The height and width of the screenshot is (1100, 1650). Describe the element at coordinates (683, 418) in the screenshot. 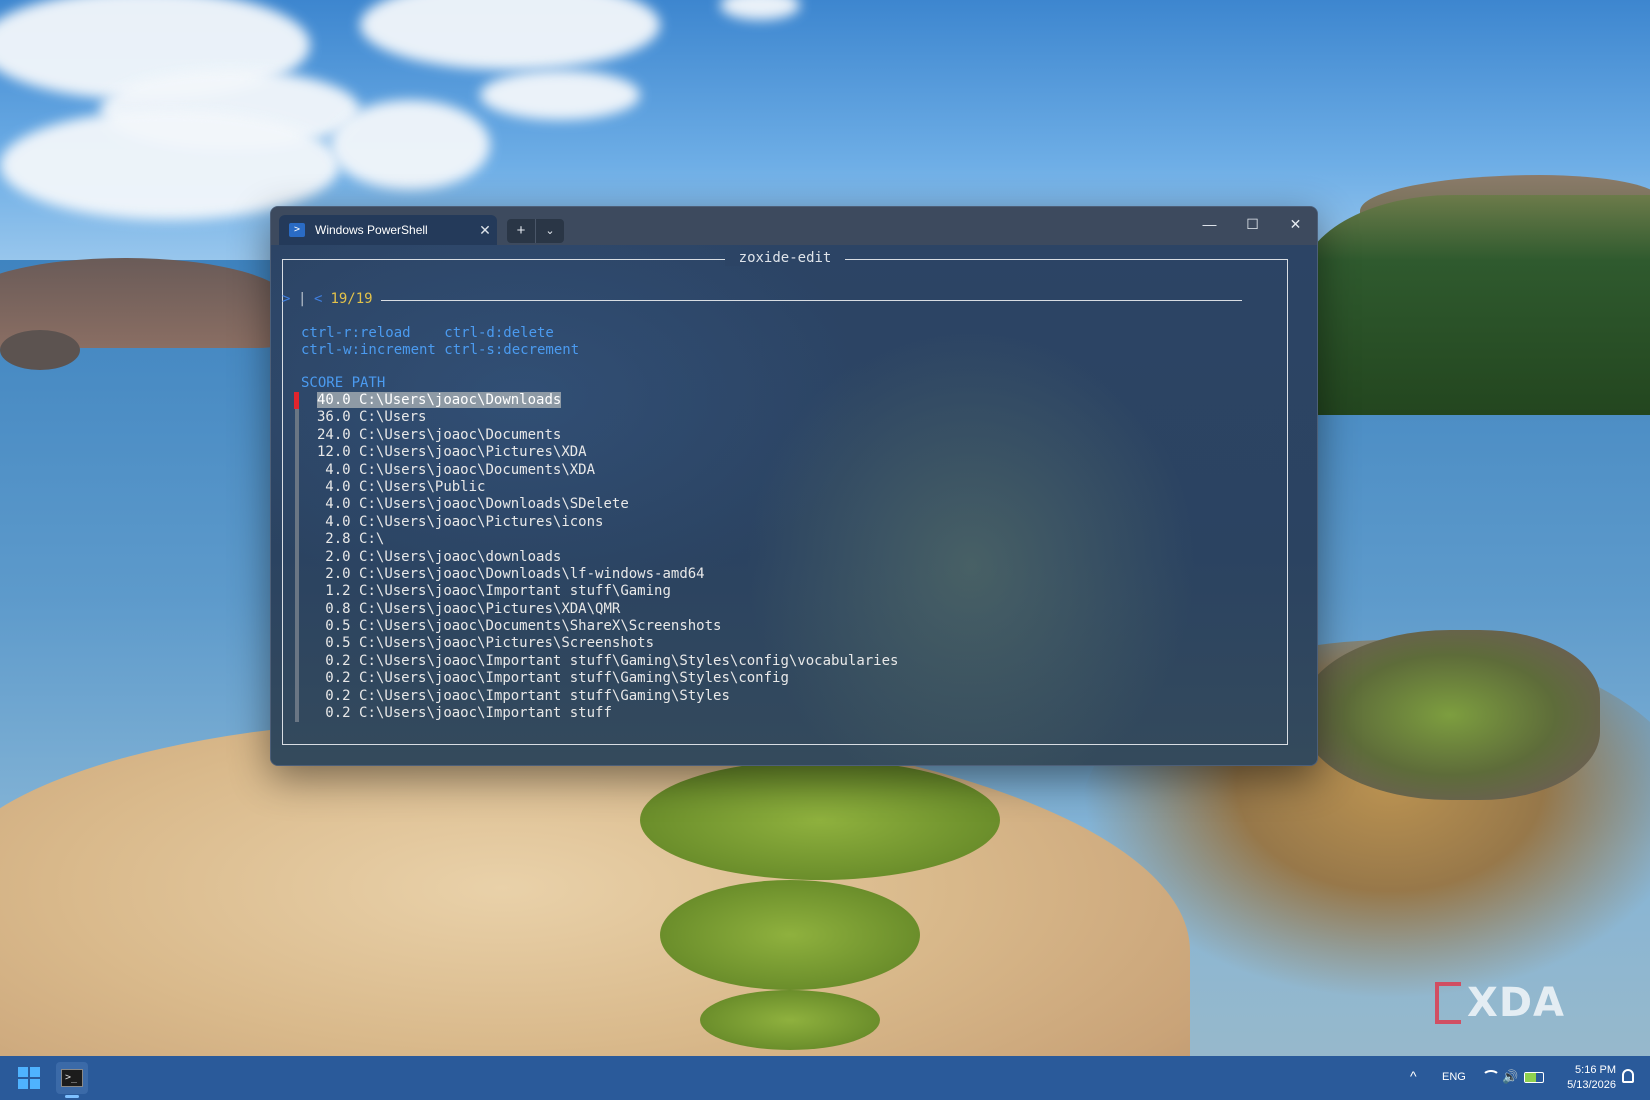

I see `list-item: 36.0 C:\Users` at that location.